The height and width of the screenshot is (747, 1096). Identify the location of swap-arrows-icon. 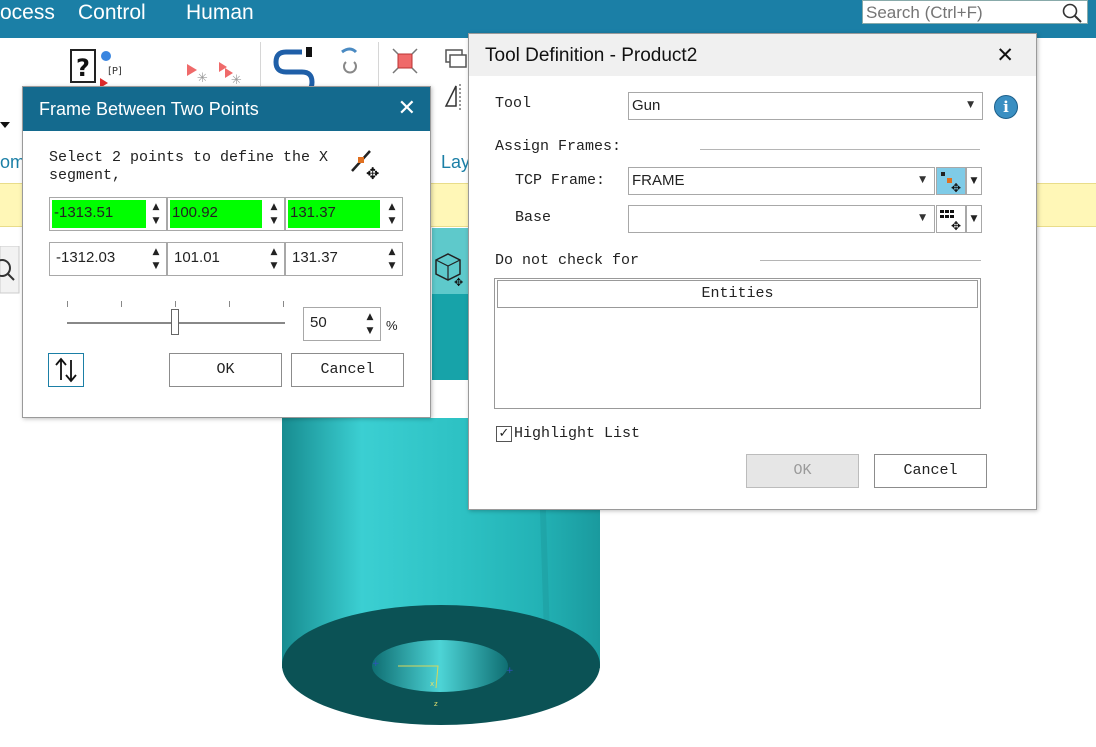
(66, 370).